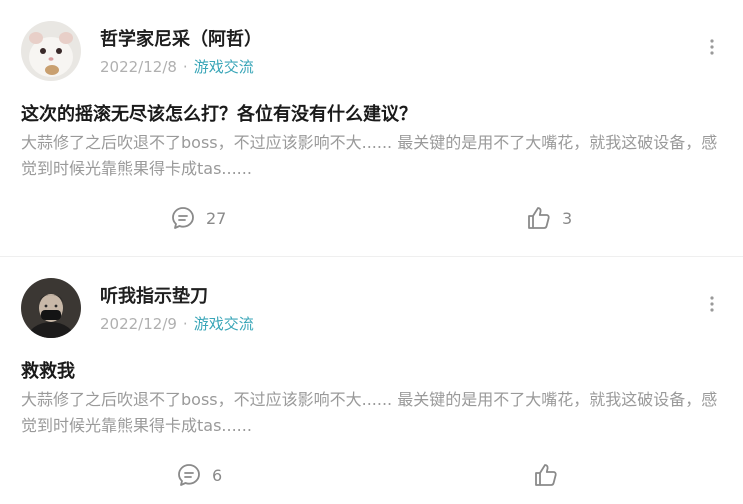 The width and height of the screenshot is (743, 504). What do you see at coordinates (217, 475) in the screenshot?
I see `comment-count: 6` at bounding box center [217, 475].